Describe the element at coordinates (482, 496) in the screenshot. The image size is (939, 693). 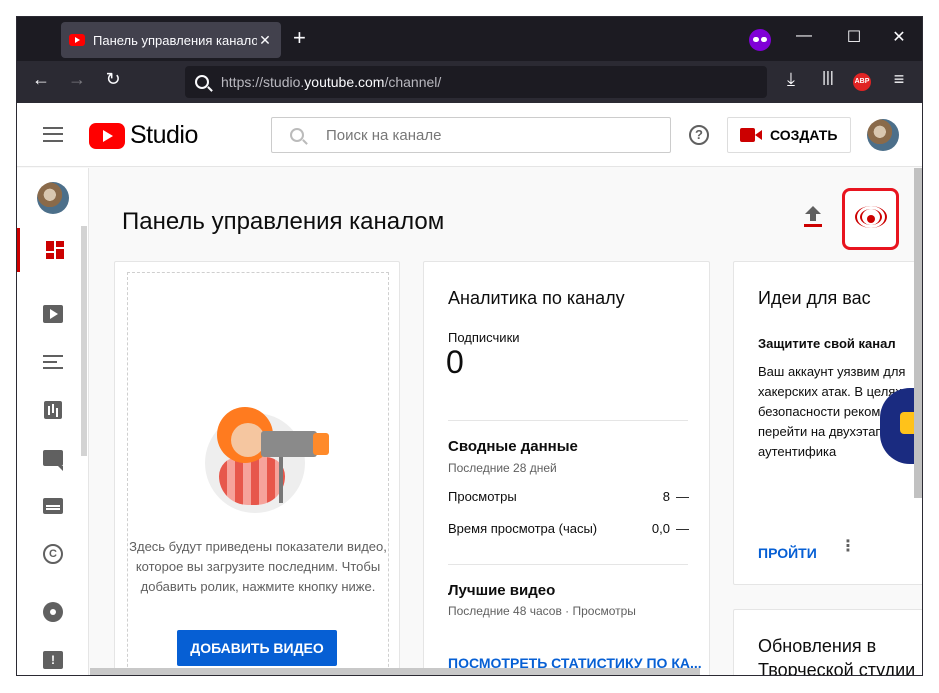
I see `views-label: Просмотры` at that location.